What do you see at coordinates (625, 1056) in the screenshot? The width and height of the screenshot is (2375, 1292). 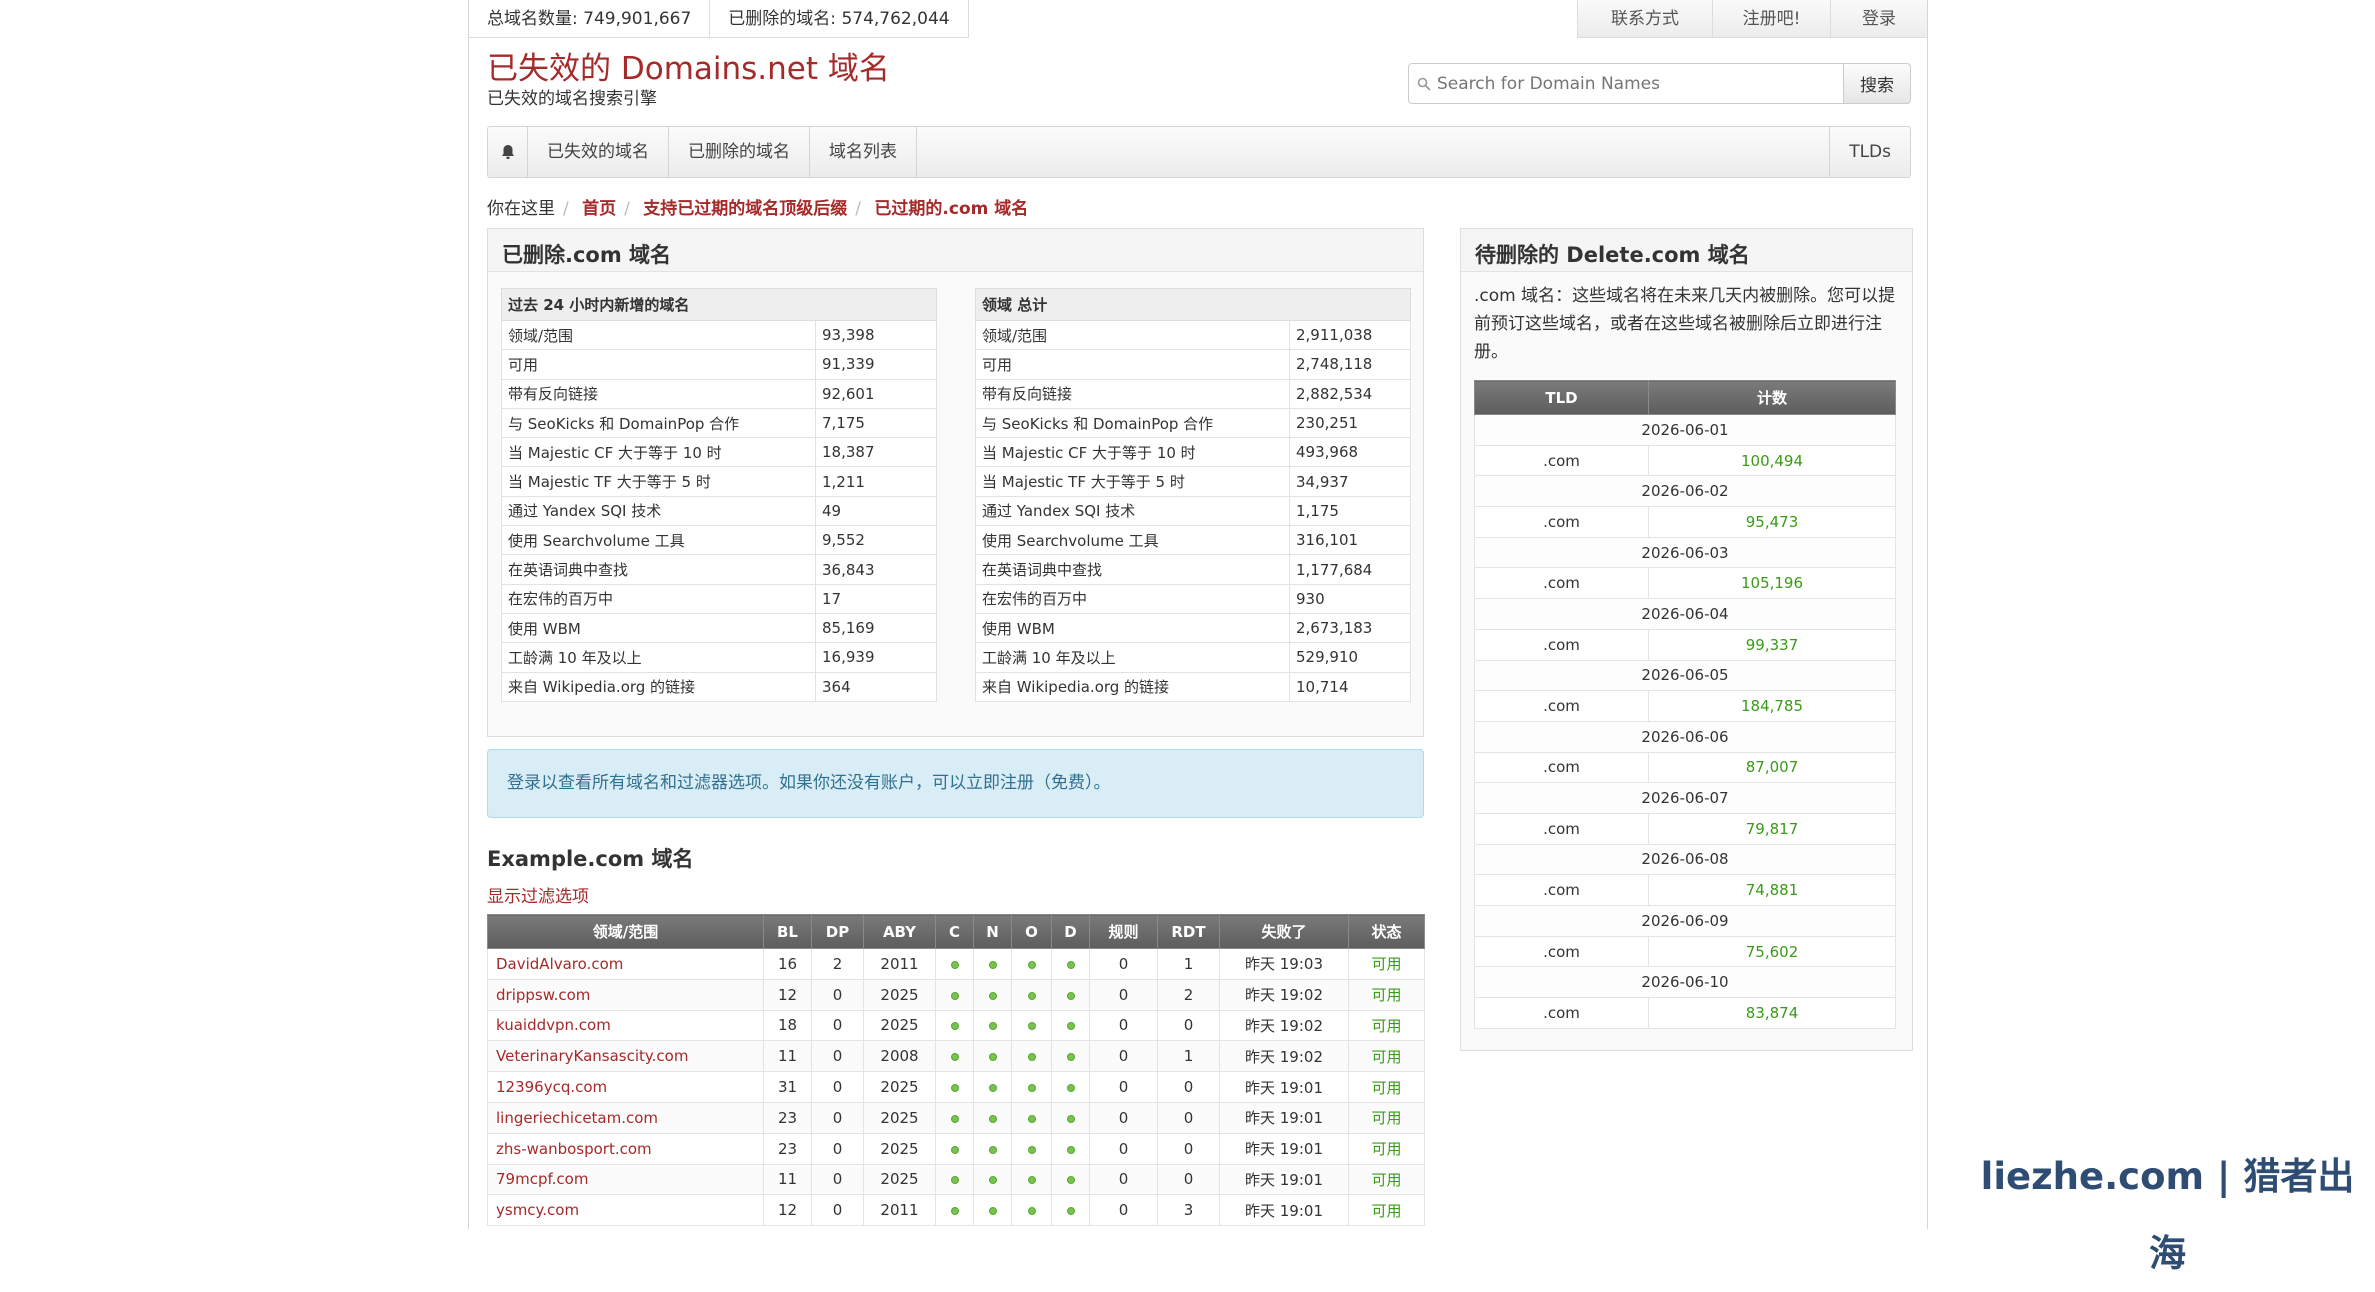 I see `domain-link: VeterinaryKansascity.com` at bounding box center [625, 1056].